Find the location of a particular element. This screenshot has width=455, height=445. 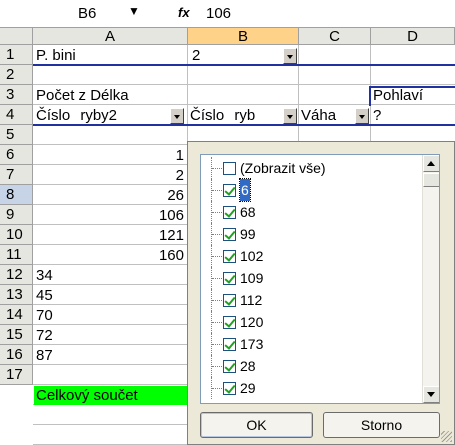

row-header-10: 10 is located at coordinates (16, 235).